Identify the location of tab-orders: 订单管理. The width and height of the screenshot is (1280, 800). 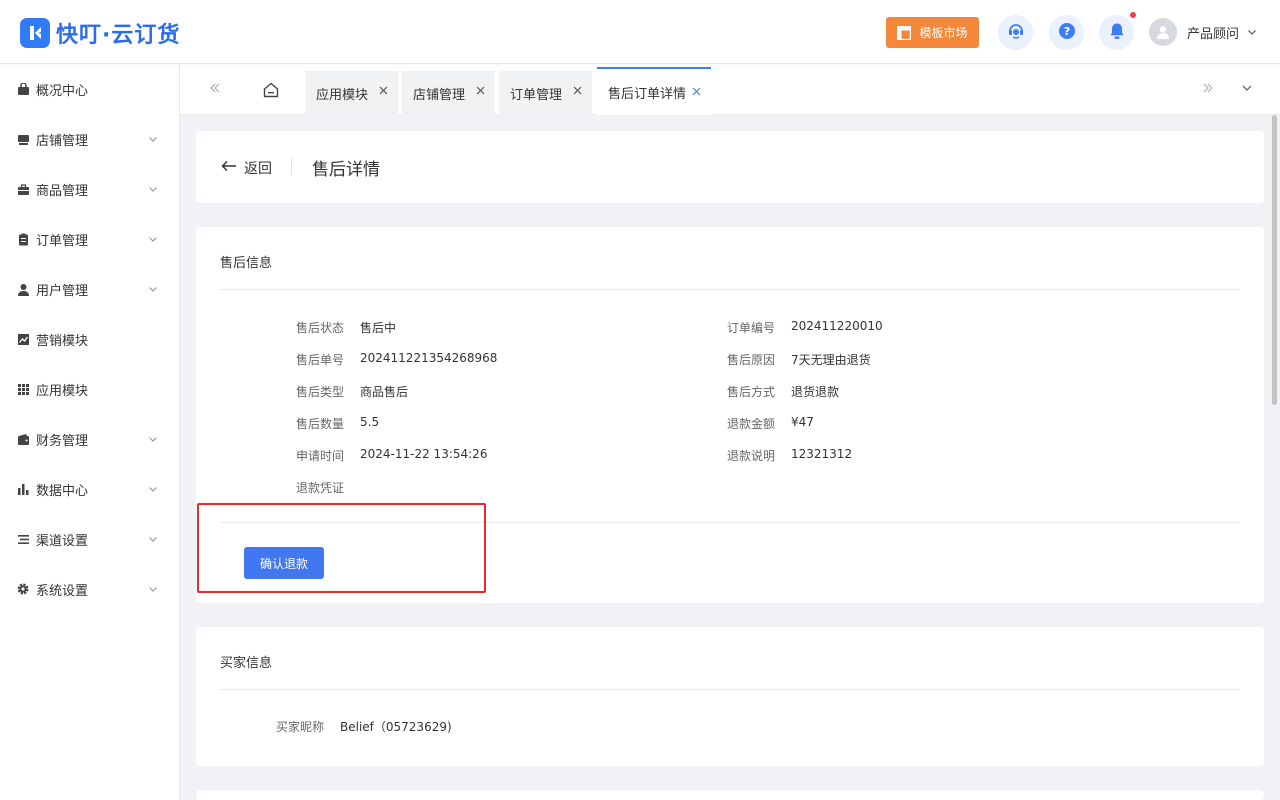
(545, 93).